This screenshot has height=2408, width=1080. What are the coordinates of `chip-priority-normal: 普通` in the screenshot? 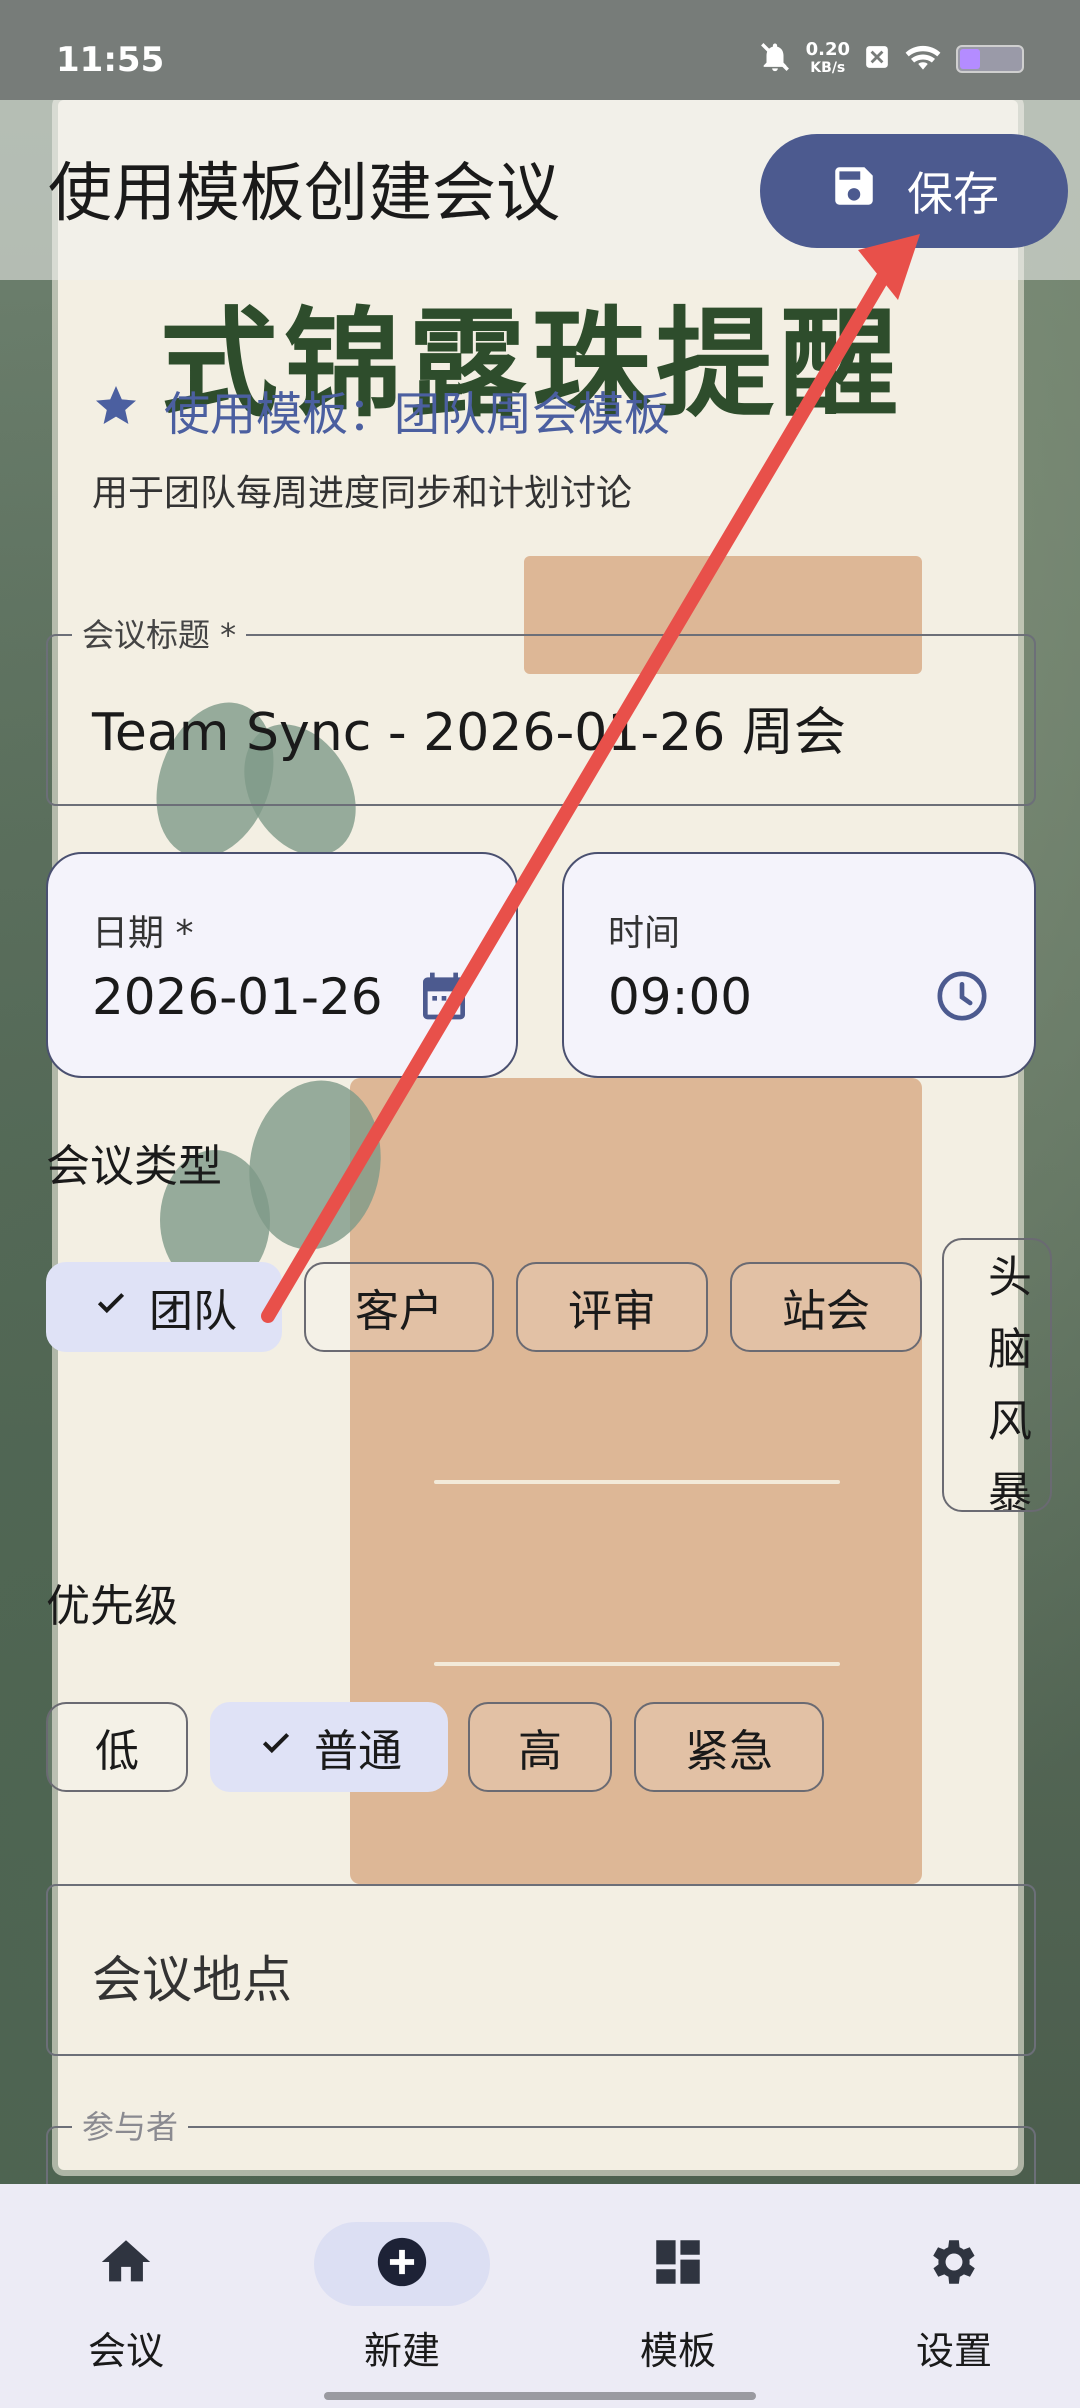 It's located at (329, 1747).